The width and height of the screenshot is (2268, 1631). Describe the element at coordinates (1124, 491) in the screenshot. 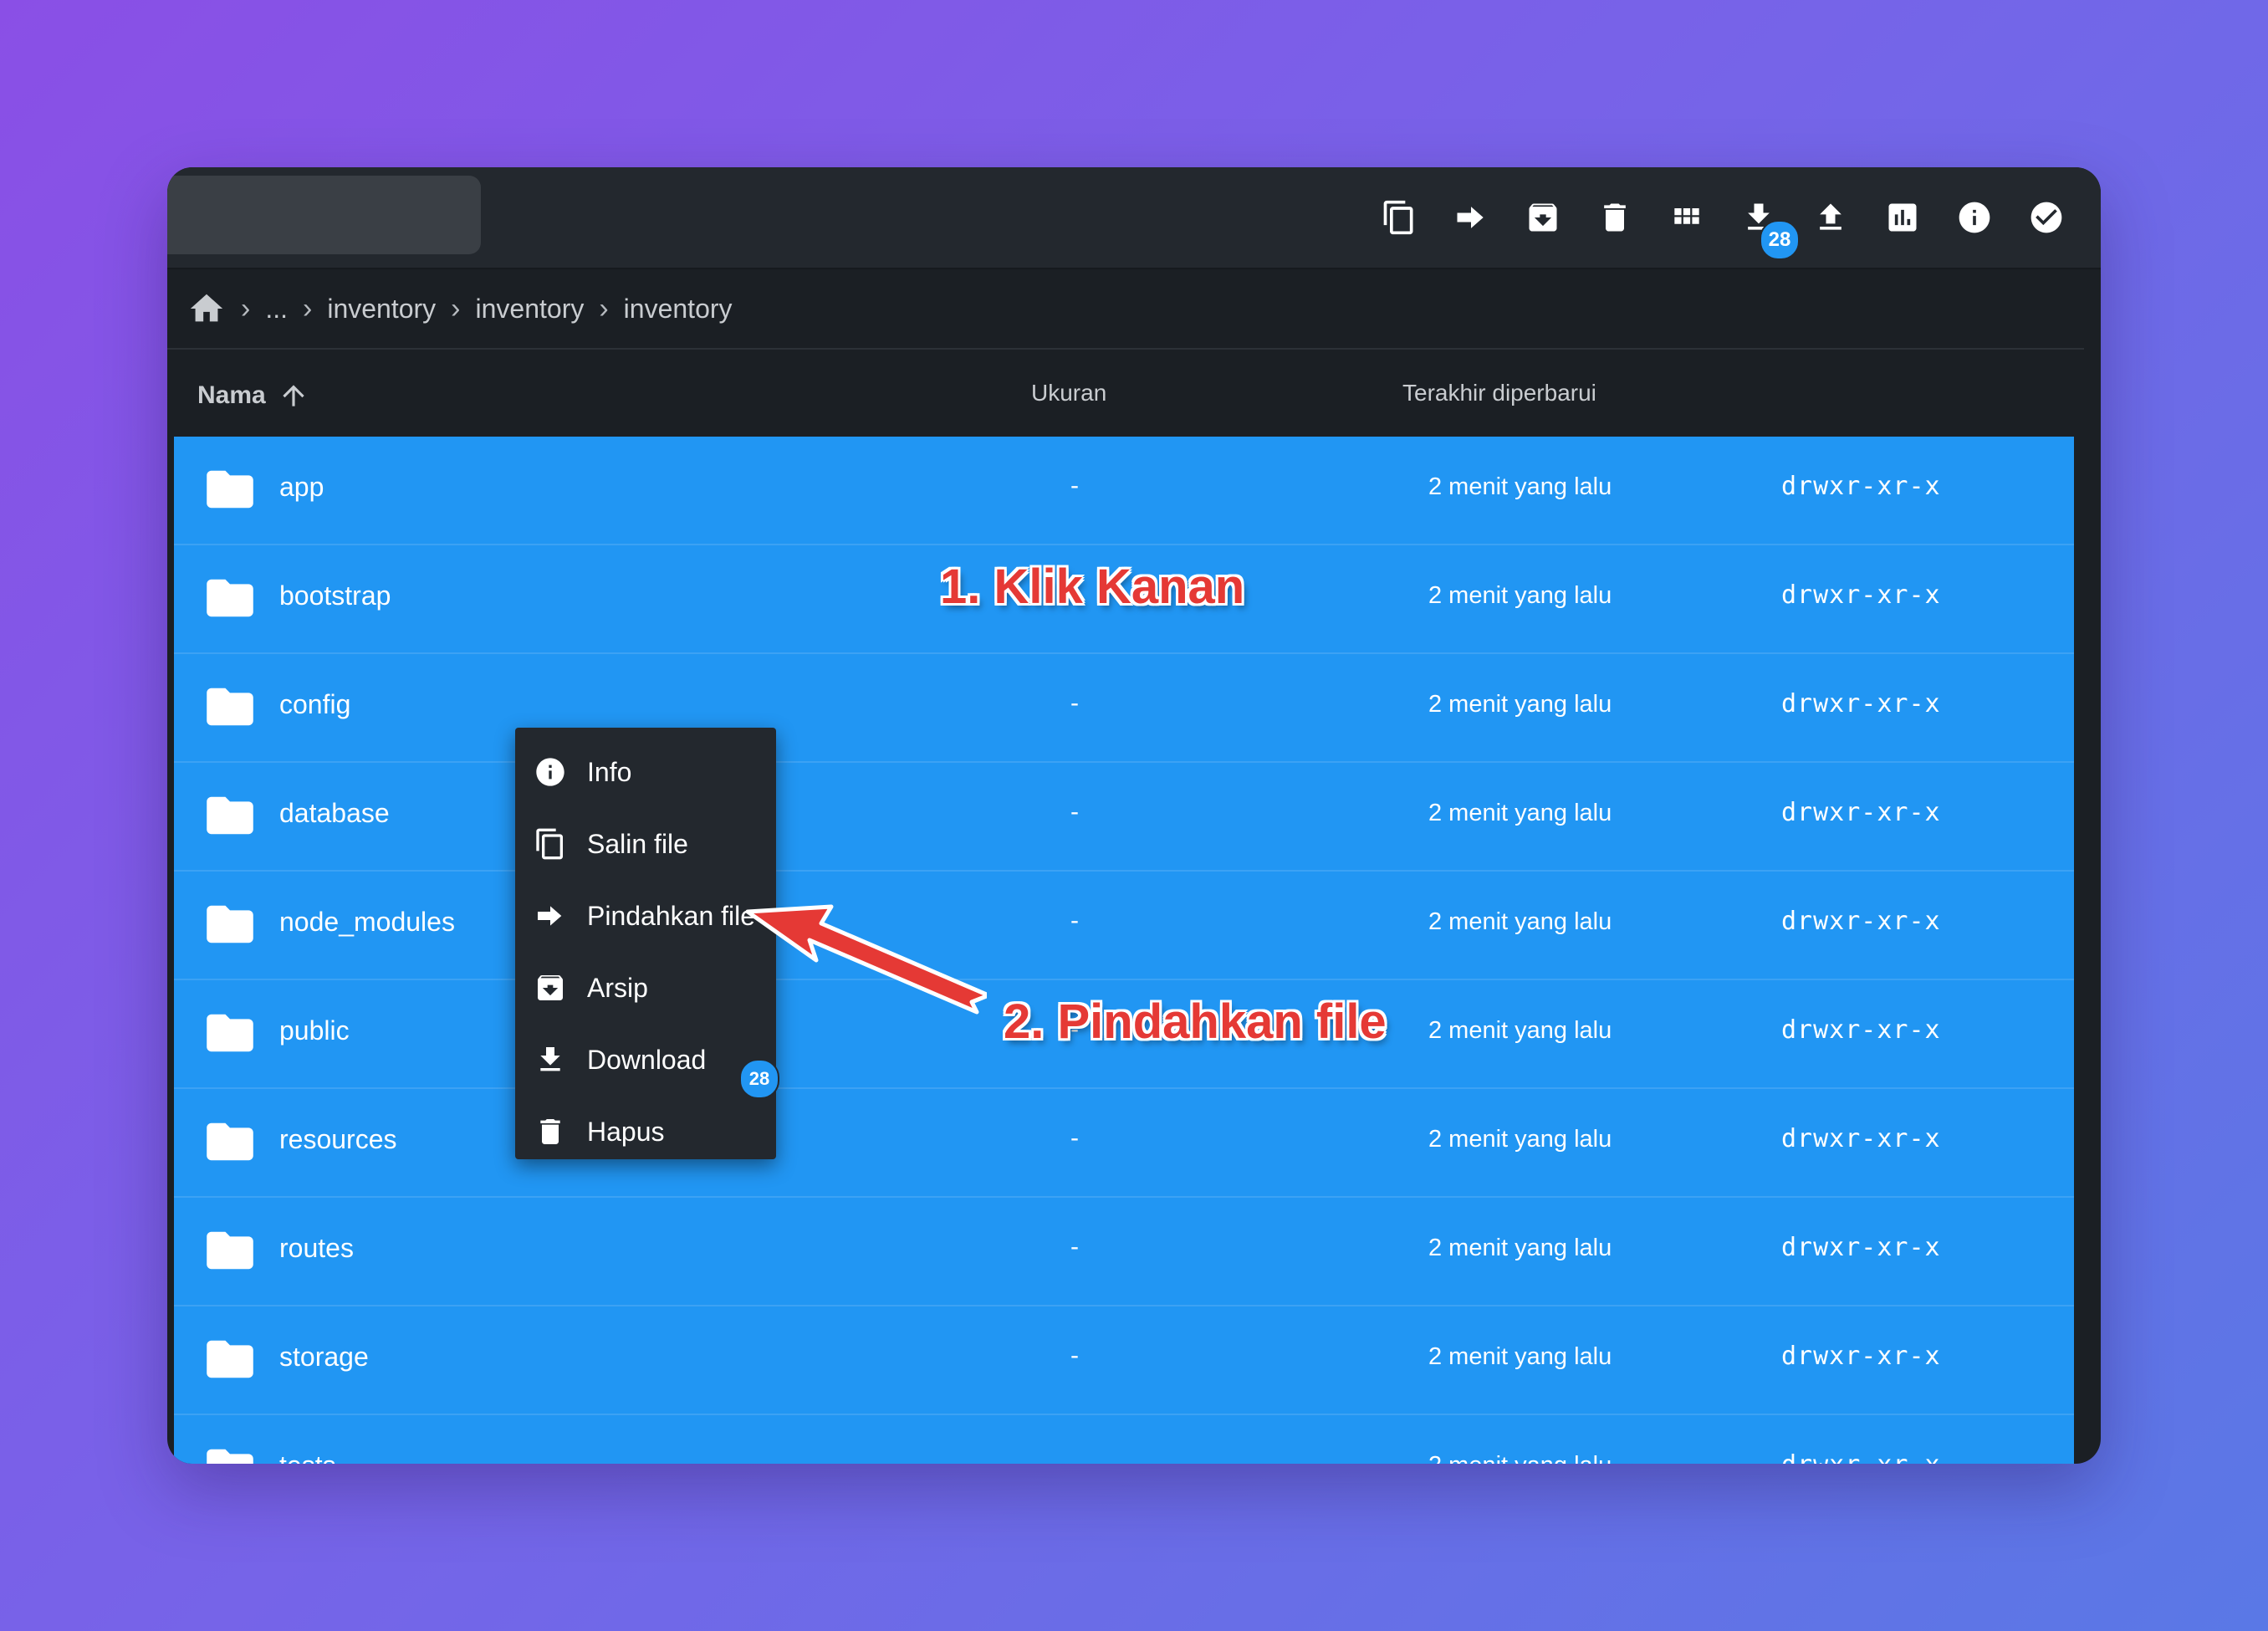

I see `file-row: app - 2 menit yang lalu drwxr-xr-x` at that location.